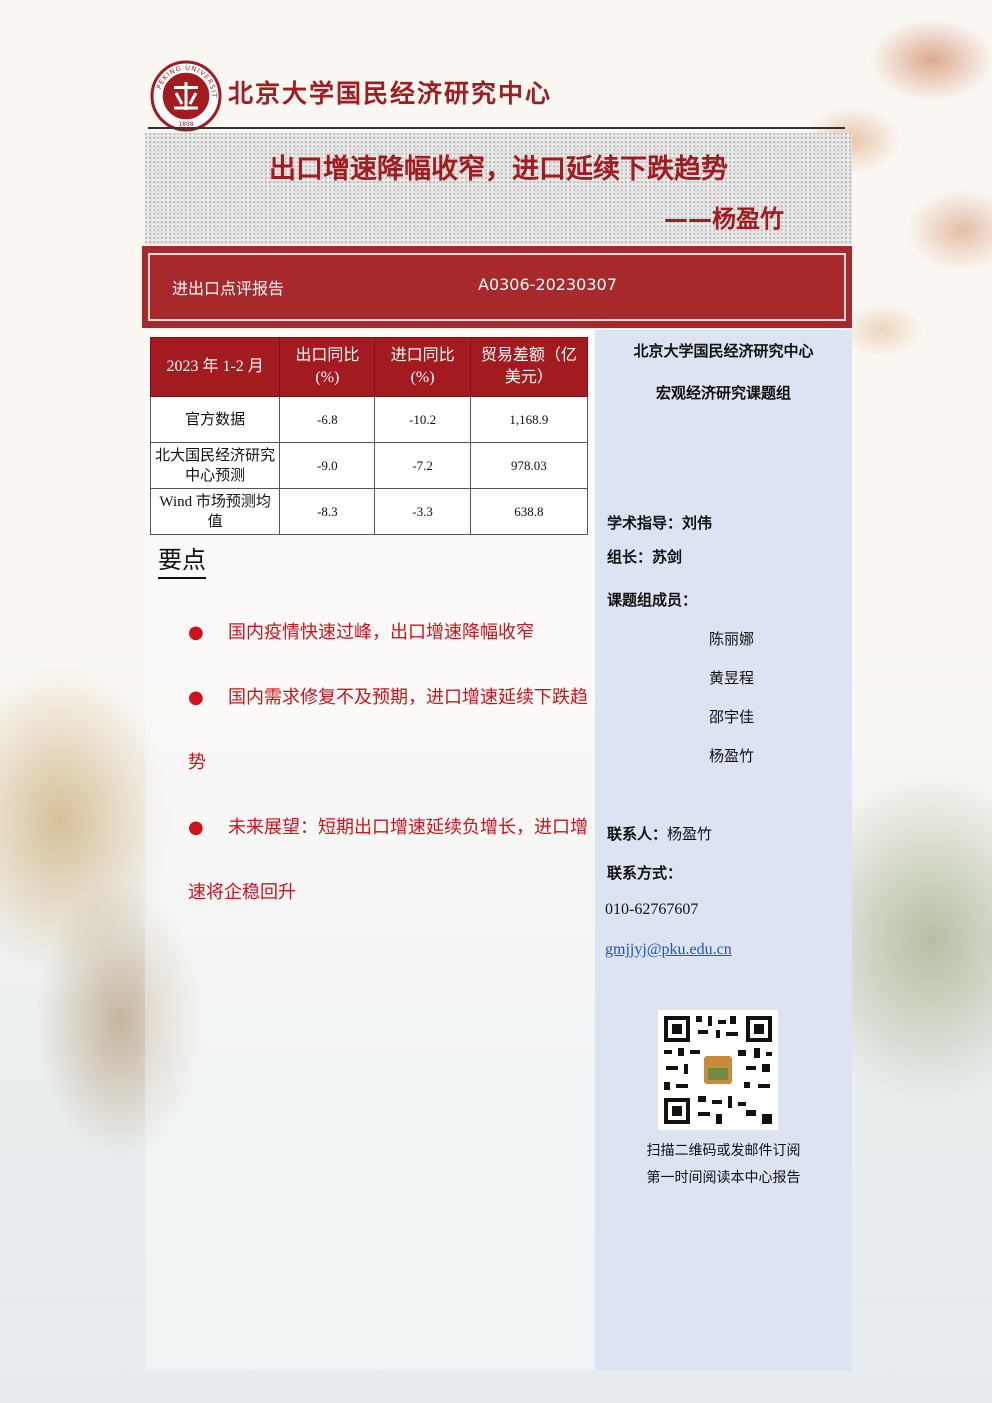 The image size is (992, 1403). Describe the element at coordinates (327, 419) in the screenshot. I see `table-cell-export: -6.8` at that location.